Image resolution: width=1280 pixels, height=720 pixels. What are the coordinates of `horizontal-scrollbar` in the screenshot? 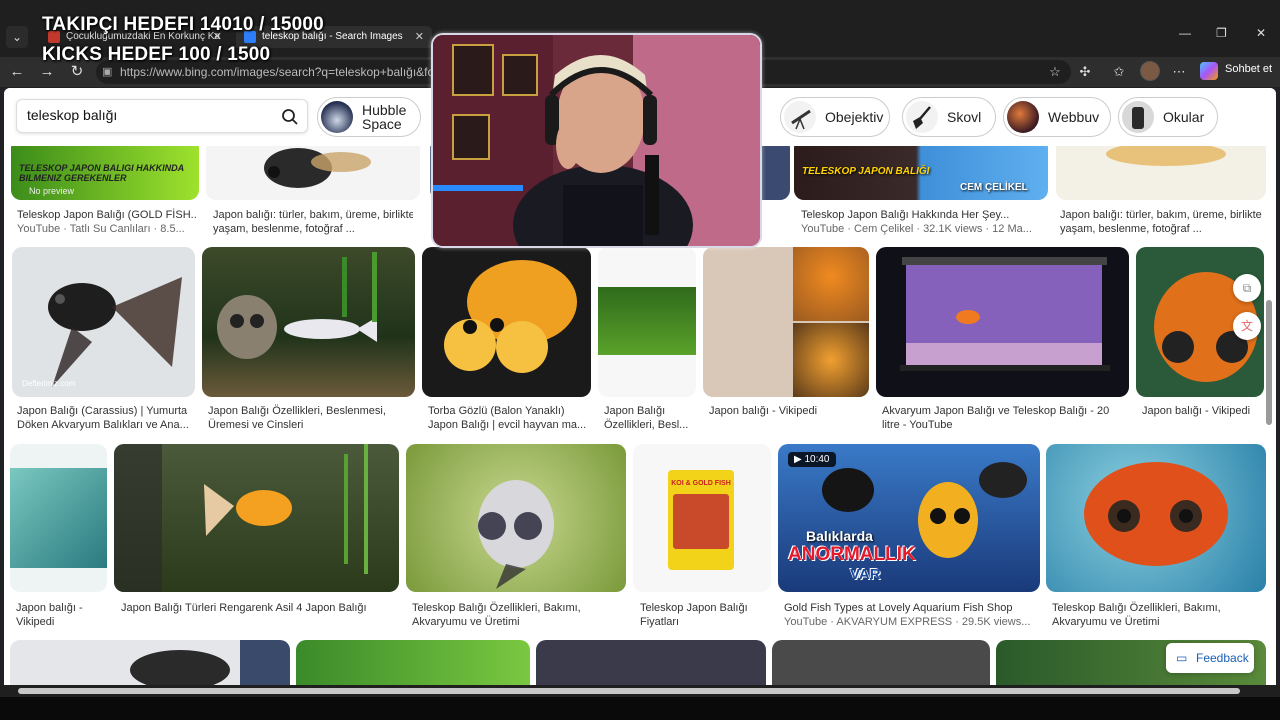 It's located at (640, 691).